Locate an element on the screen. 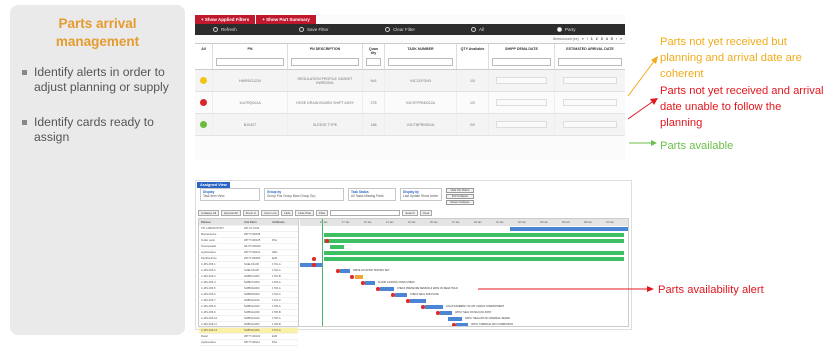 Image resolution: width=825 pixels, height=346 pixels. filter-button: Filter is located at coordinates (322, 213).